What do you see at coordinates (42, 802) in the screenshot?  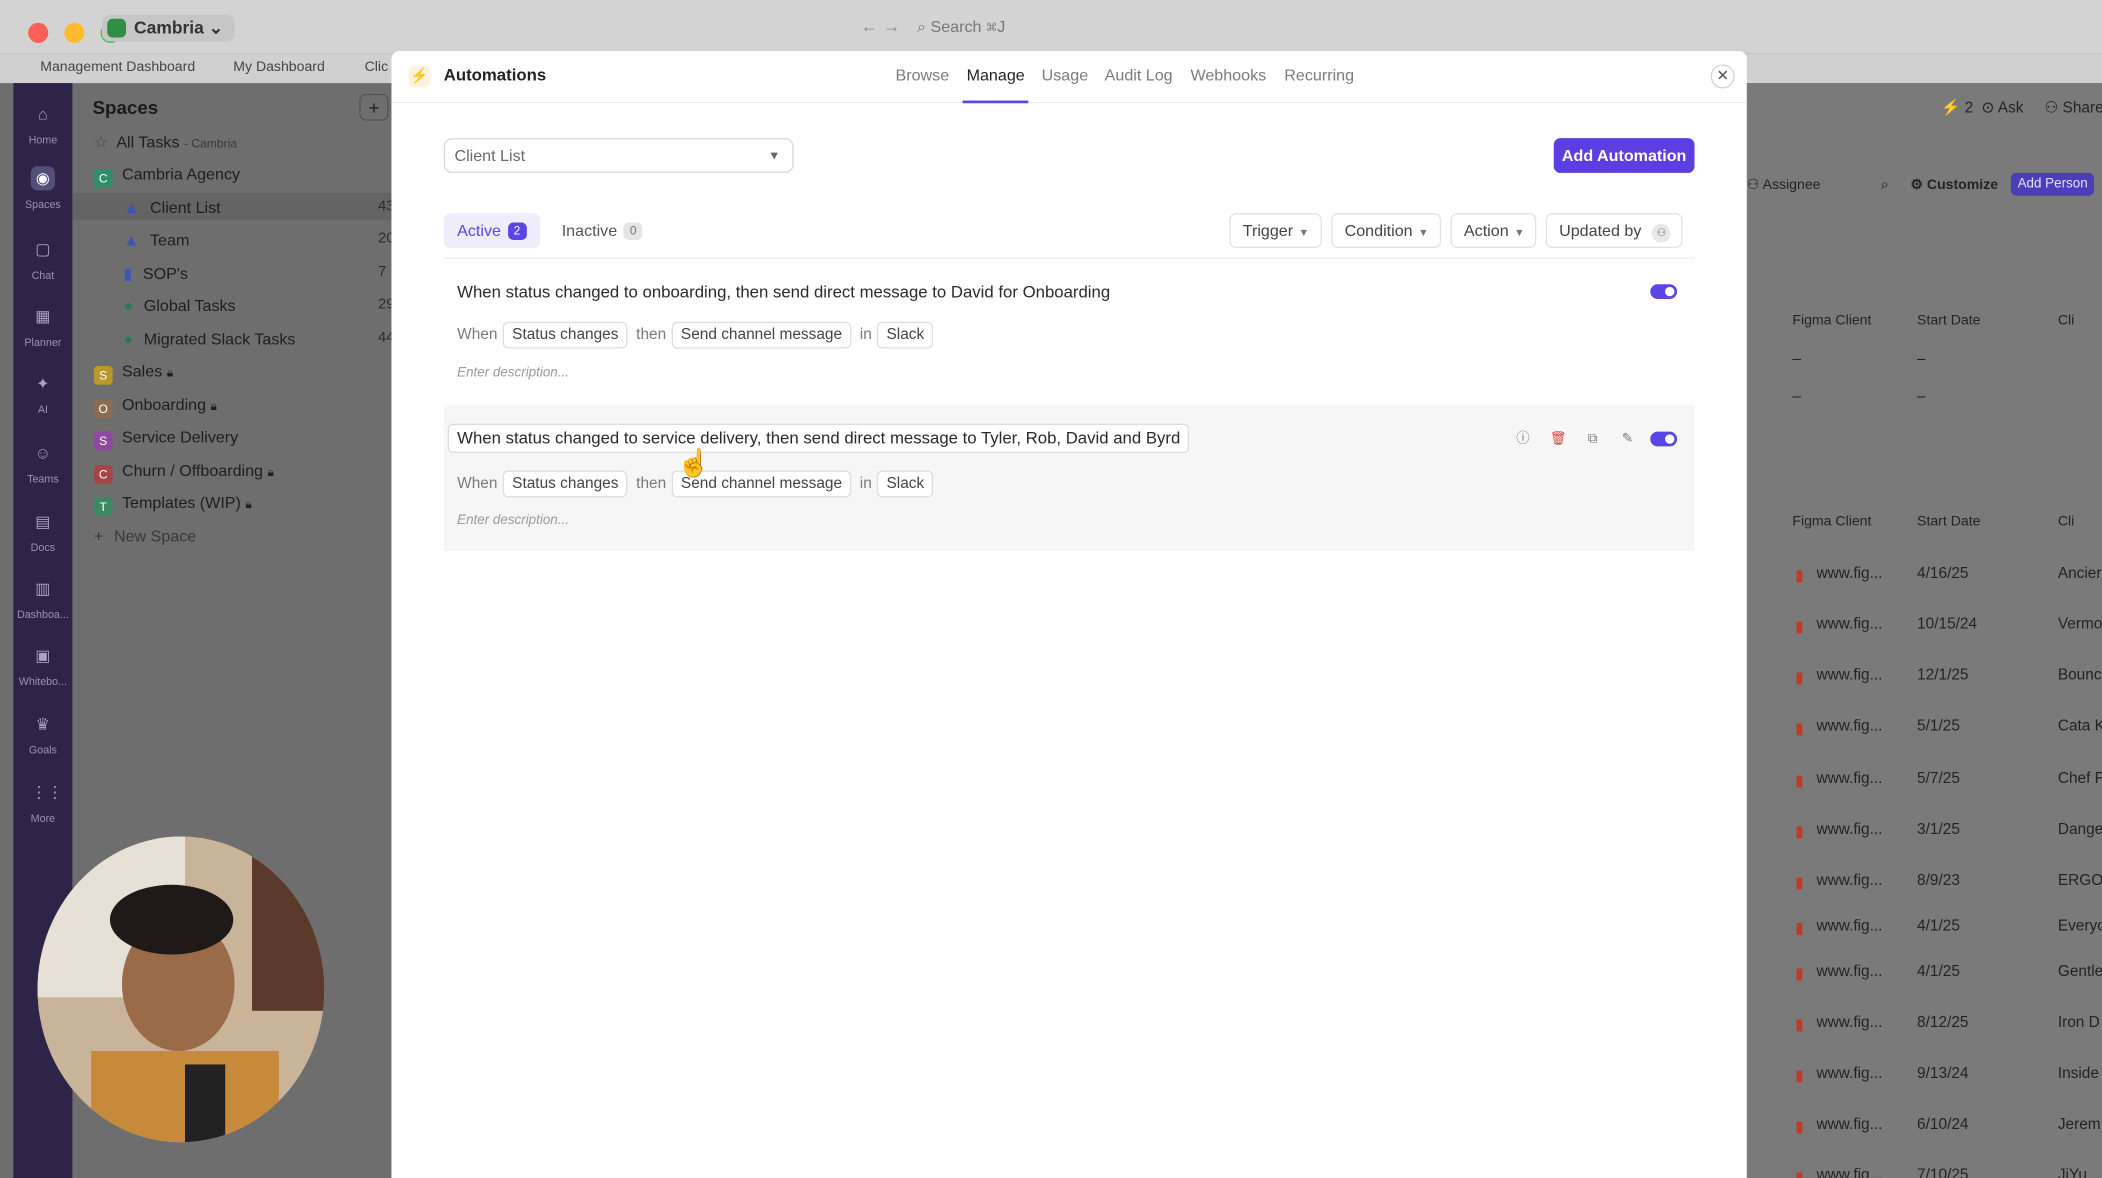 I see `rail-more: ⋮⋮ More` at bounding box center [42, 802].